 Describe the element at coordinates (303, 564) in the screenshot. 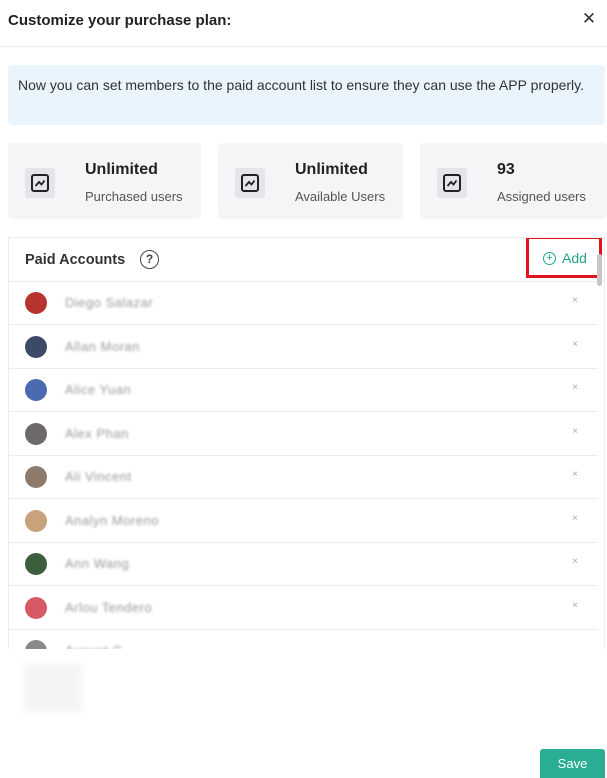

I see `account-row: Ann Wang ×` at that location.